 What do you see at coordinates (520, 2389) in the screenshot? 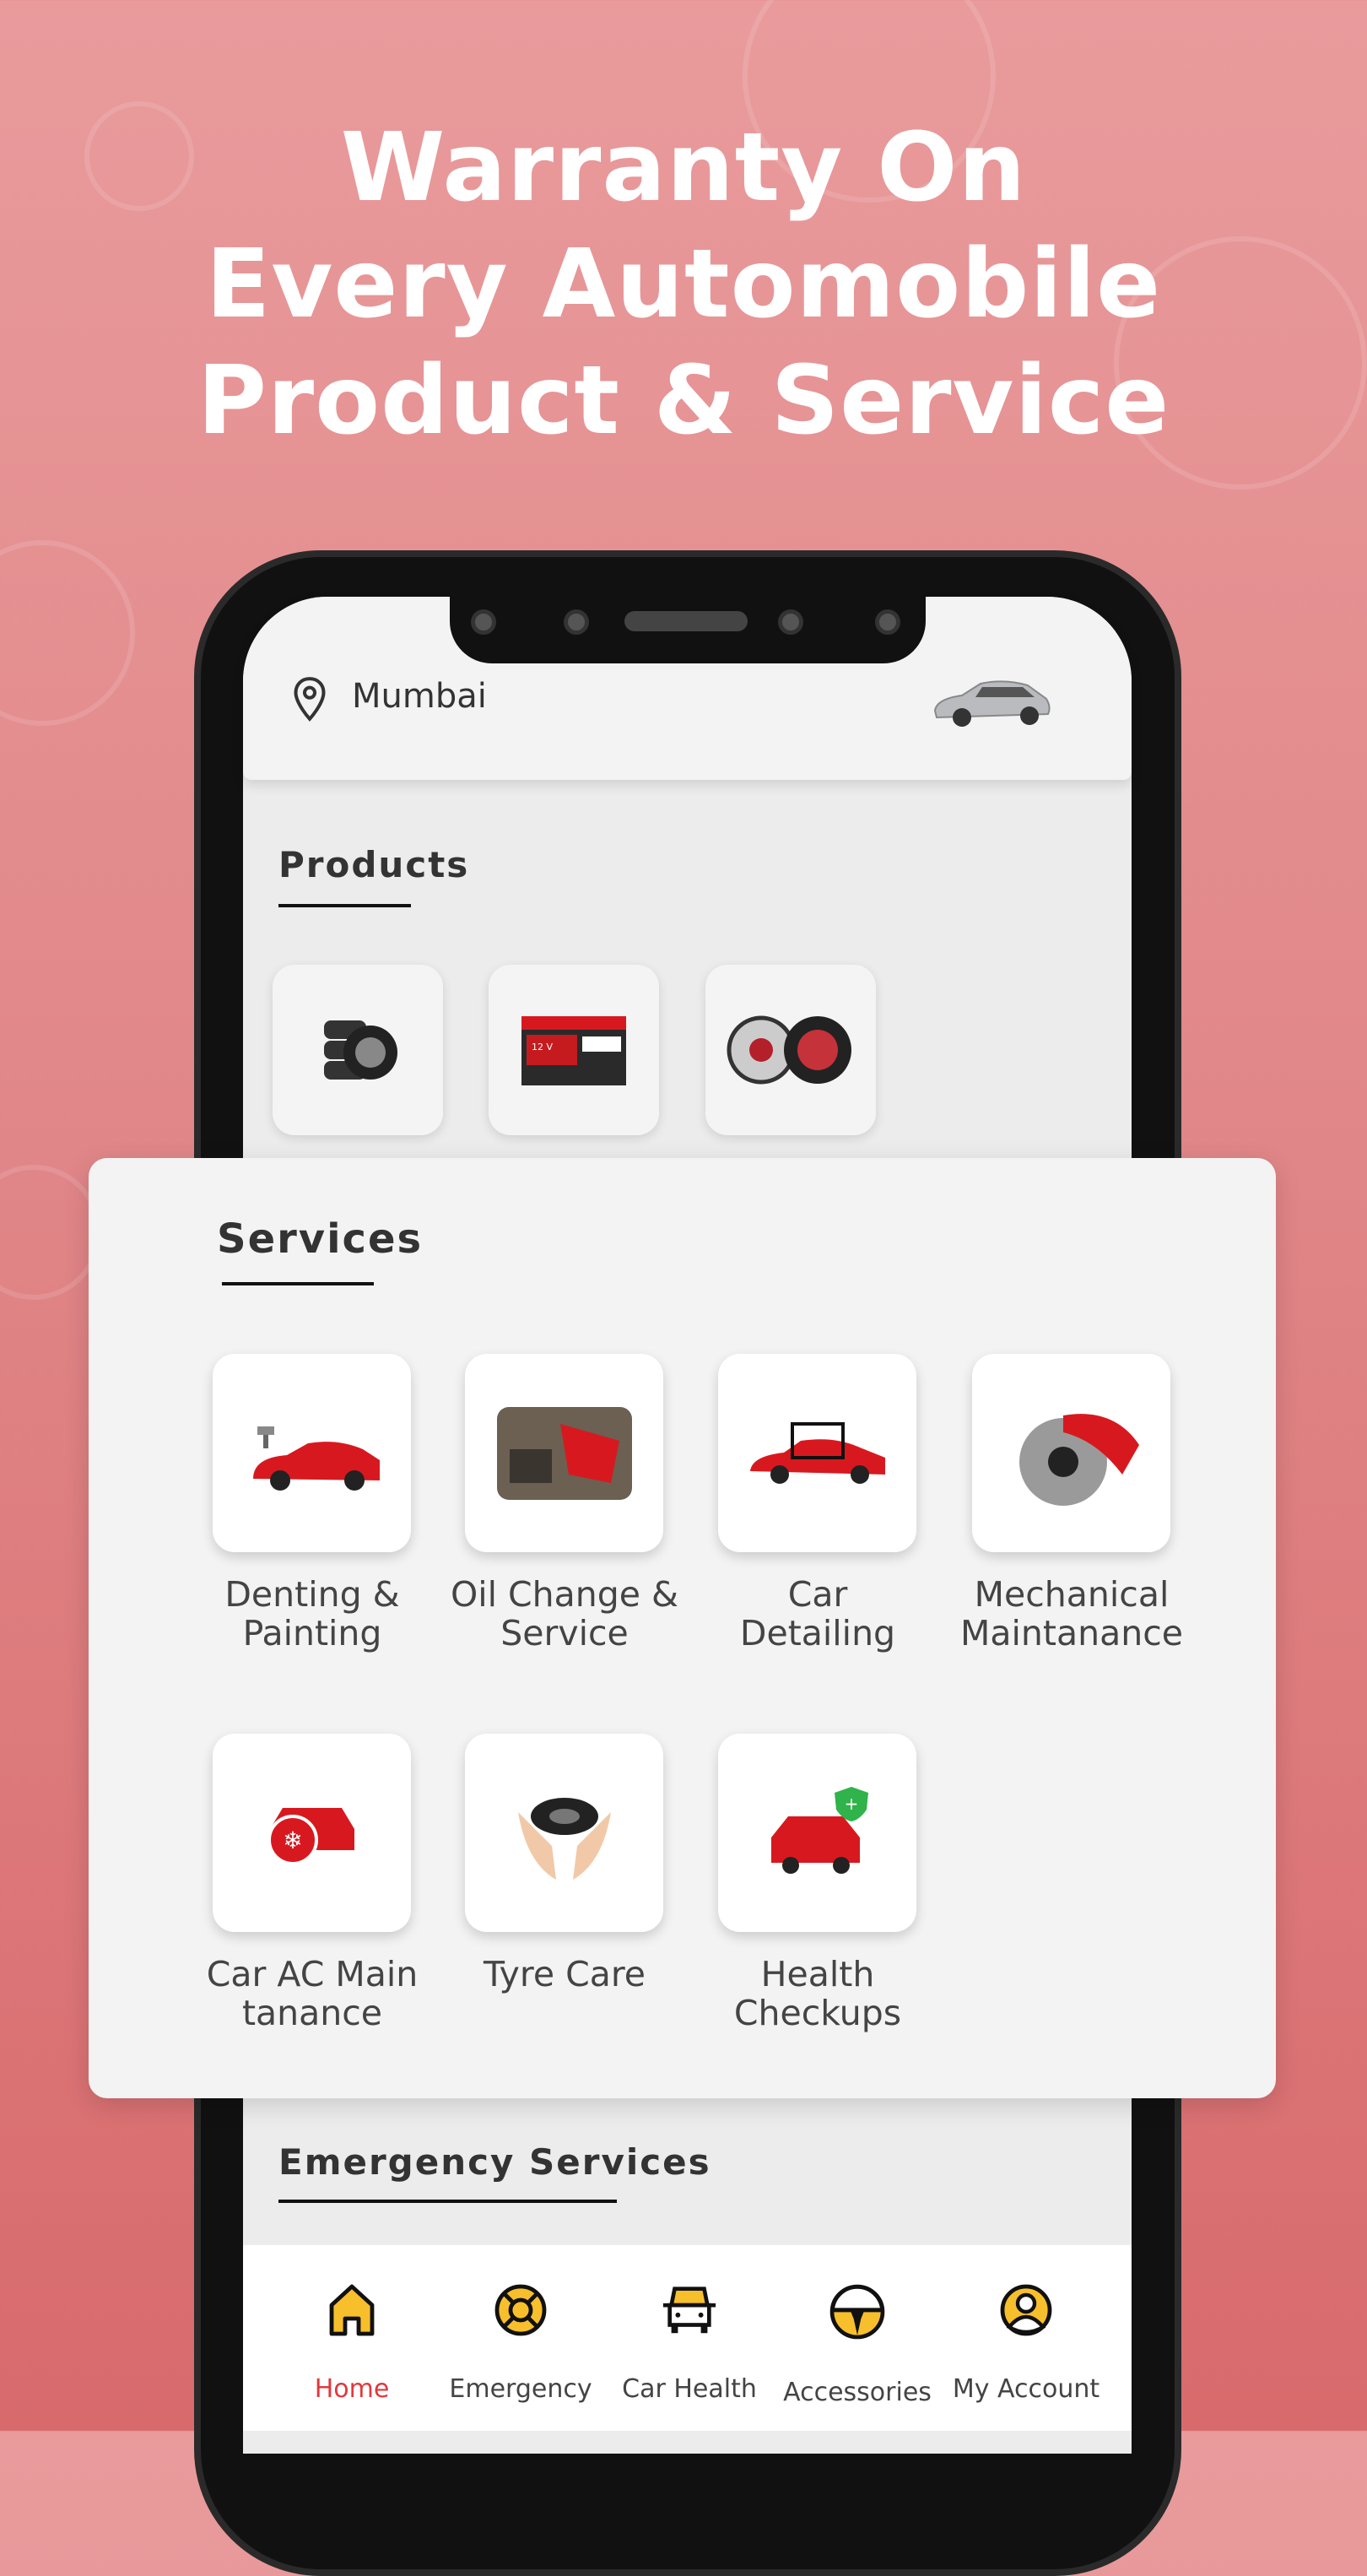
I see `nav-label: Emergency` at bounding box center [520, 2389].